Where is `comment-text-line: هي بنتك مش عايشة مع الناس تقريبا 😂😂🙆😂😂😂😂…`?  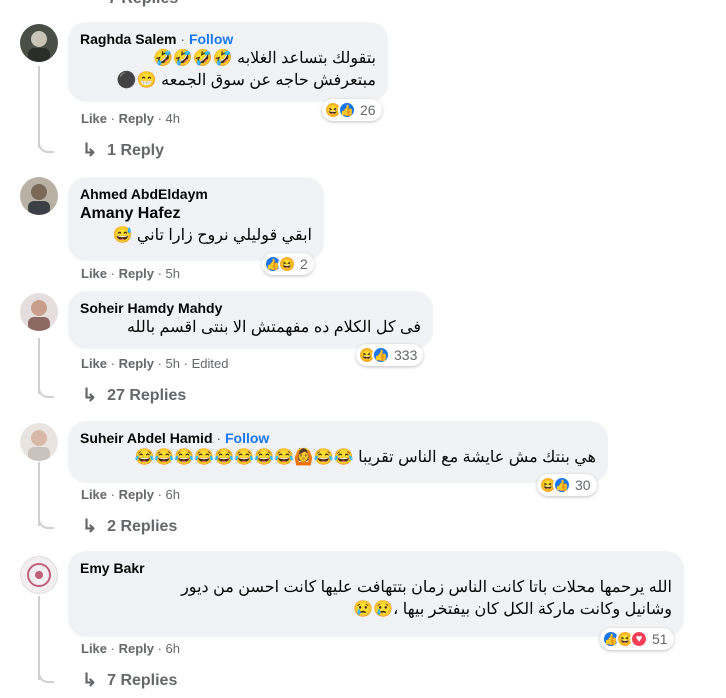
comment-text-line: هي بنتك مش عايشة مع الناس تقريبا 😂😂🙆😂😂😂😂… is located at coordinates (365, 457).